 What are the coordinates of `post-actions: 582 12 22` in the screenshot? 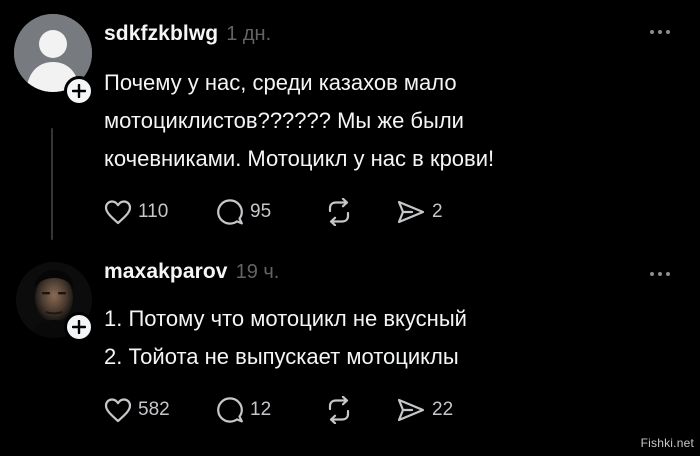 It's located at (278, 410).